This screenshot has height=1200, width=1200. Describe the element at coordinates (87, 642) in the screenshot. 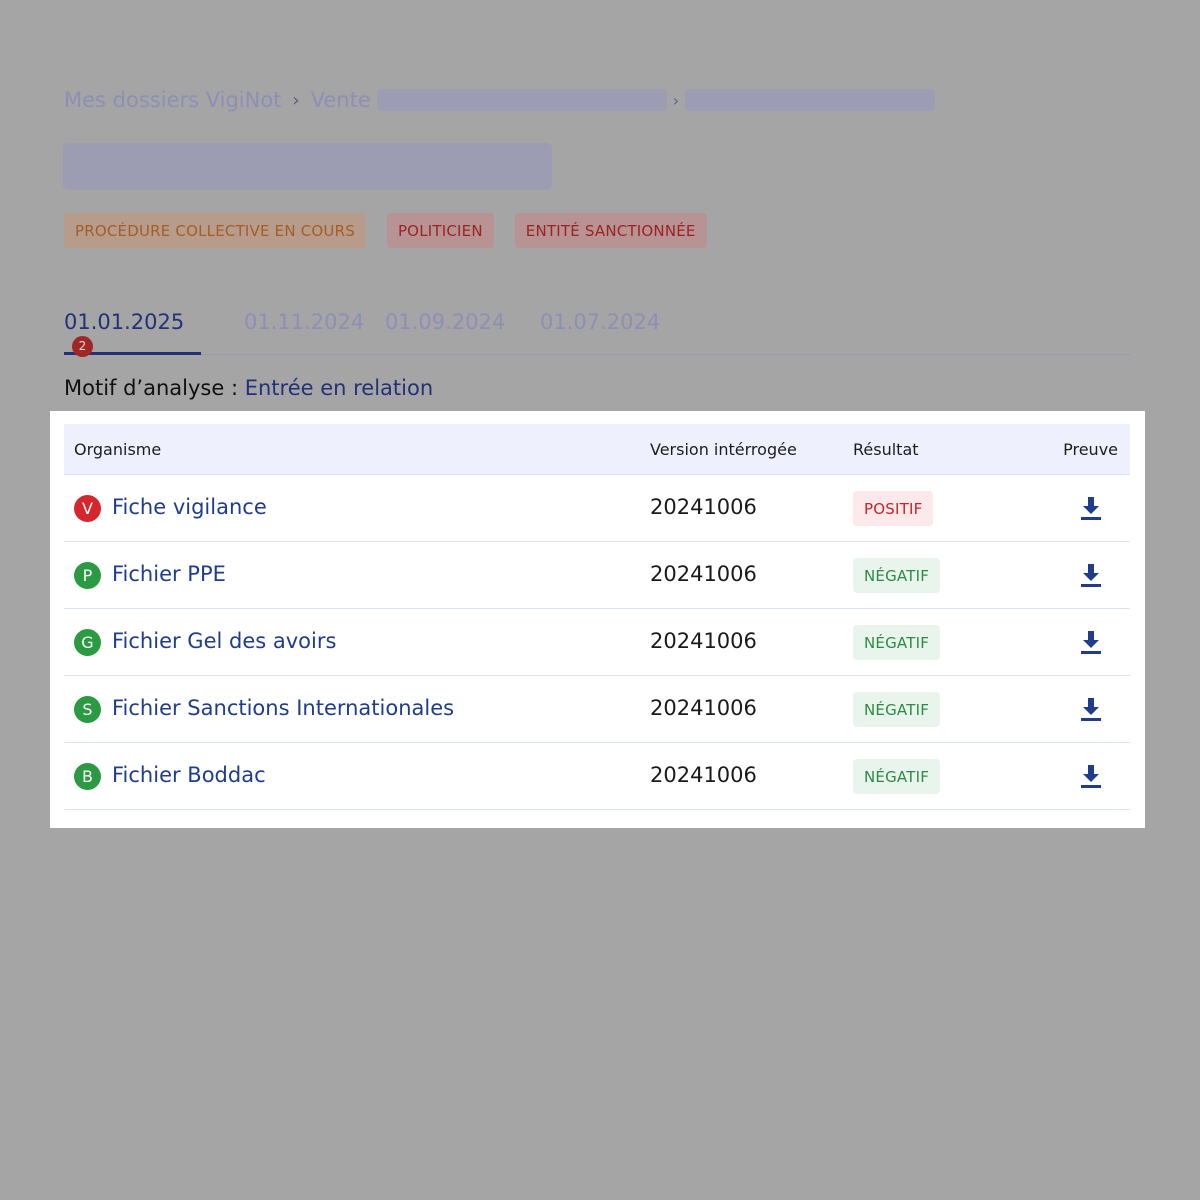

I see `source-letter-icon: G` at that location.